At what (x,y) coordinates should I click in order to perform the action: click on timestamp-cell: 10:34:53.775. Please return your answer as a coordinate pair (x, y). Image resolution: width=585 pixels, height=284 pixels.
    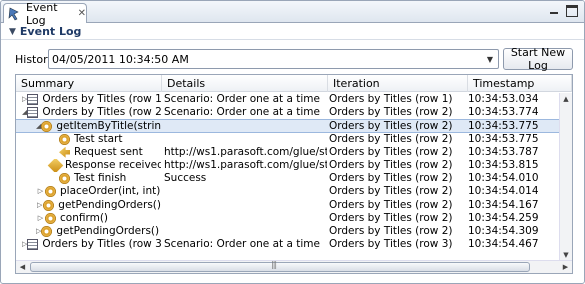
    Looking at the image, I should click on (503, 126).